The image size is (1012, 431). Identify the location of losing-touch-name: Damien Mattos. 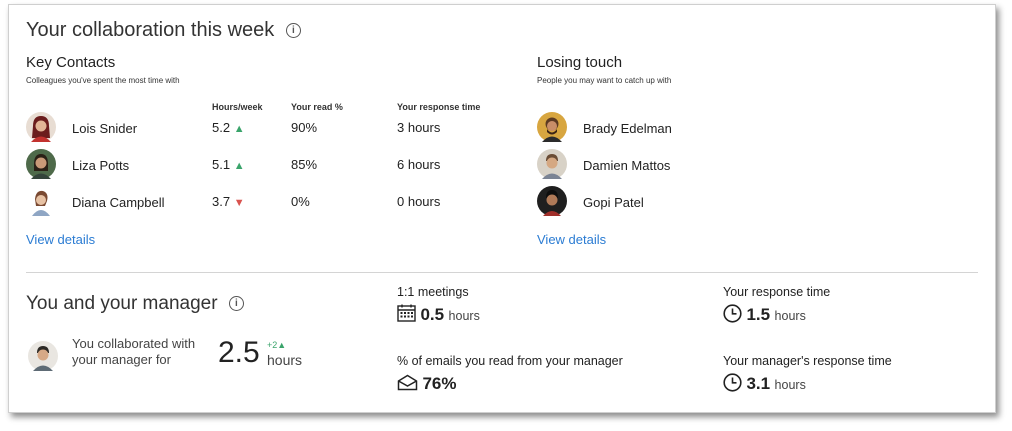
(626, 165).